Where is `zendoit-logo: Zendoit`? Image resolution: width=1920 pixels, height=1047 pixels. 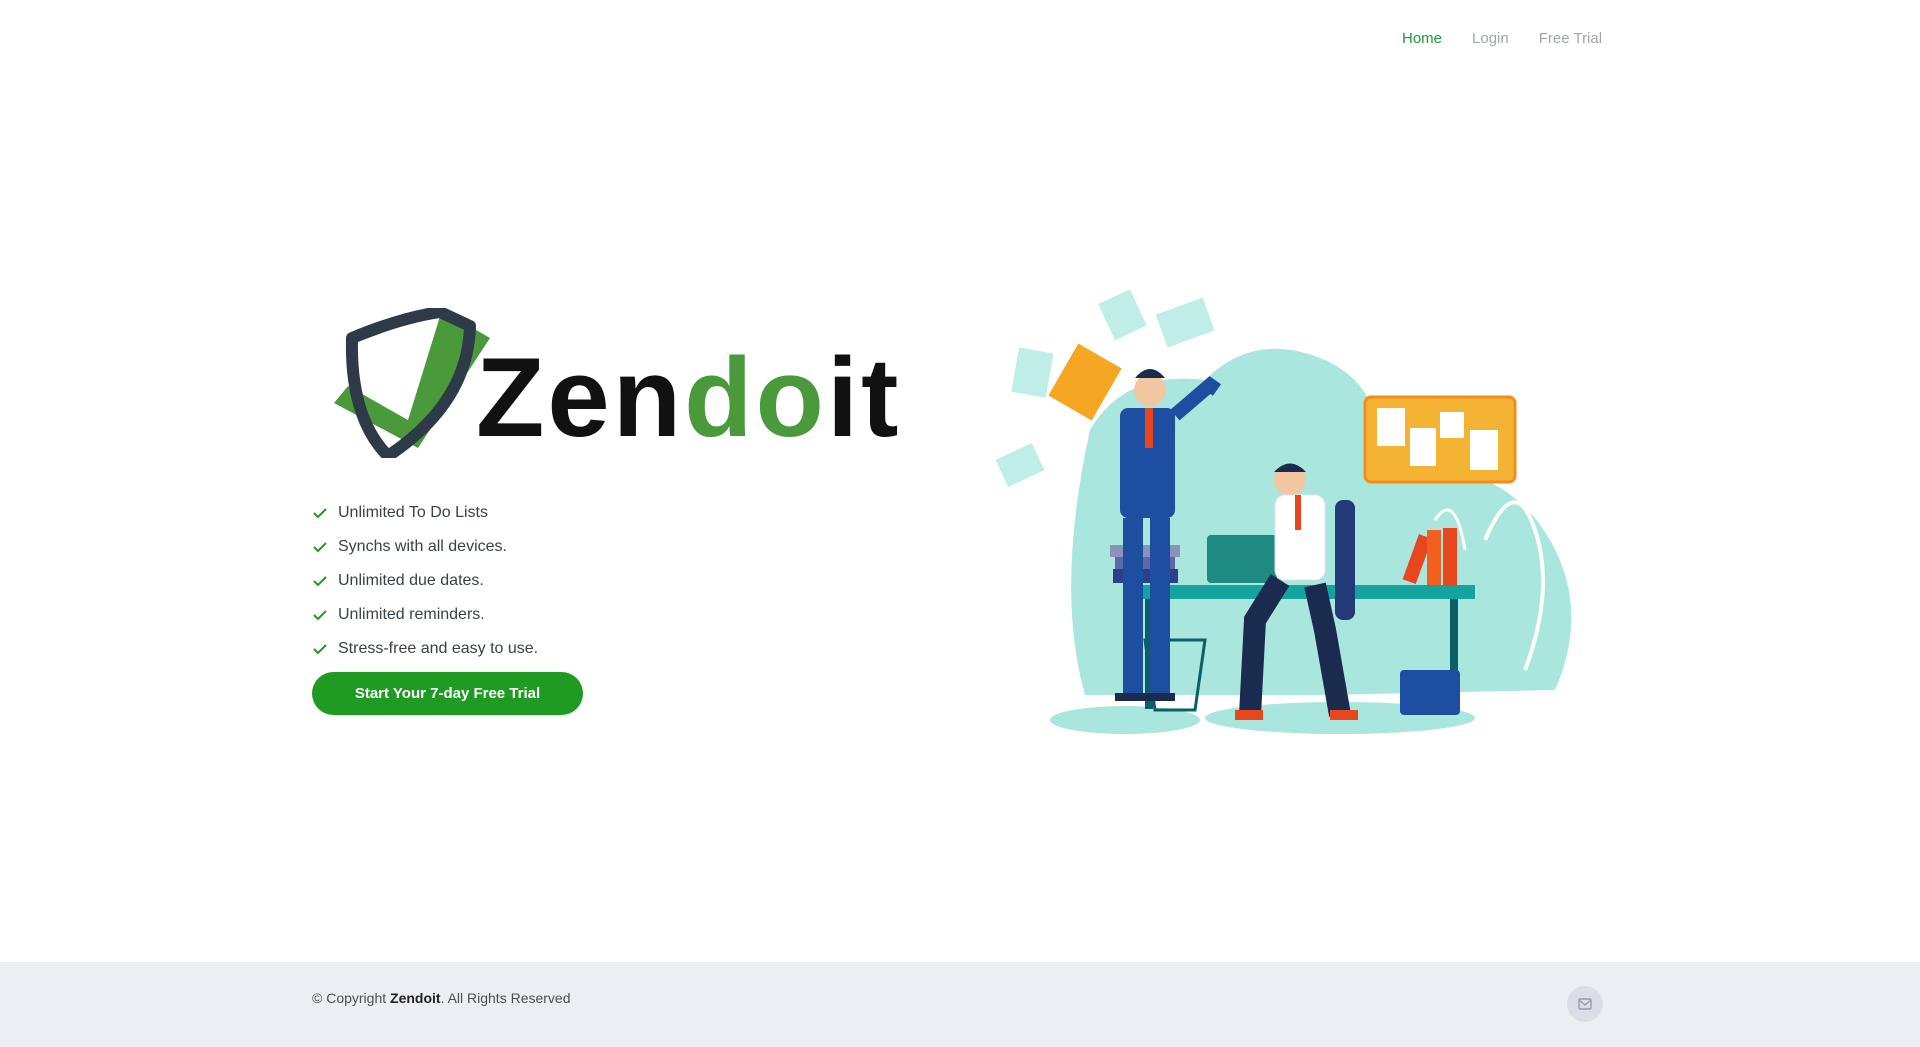
zendoit-logo: Zendoit is located at coordinates (617, 383).